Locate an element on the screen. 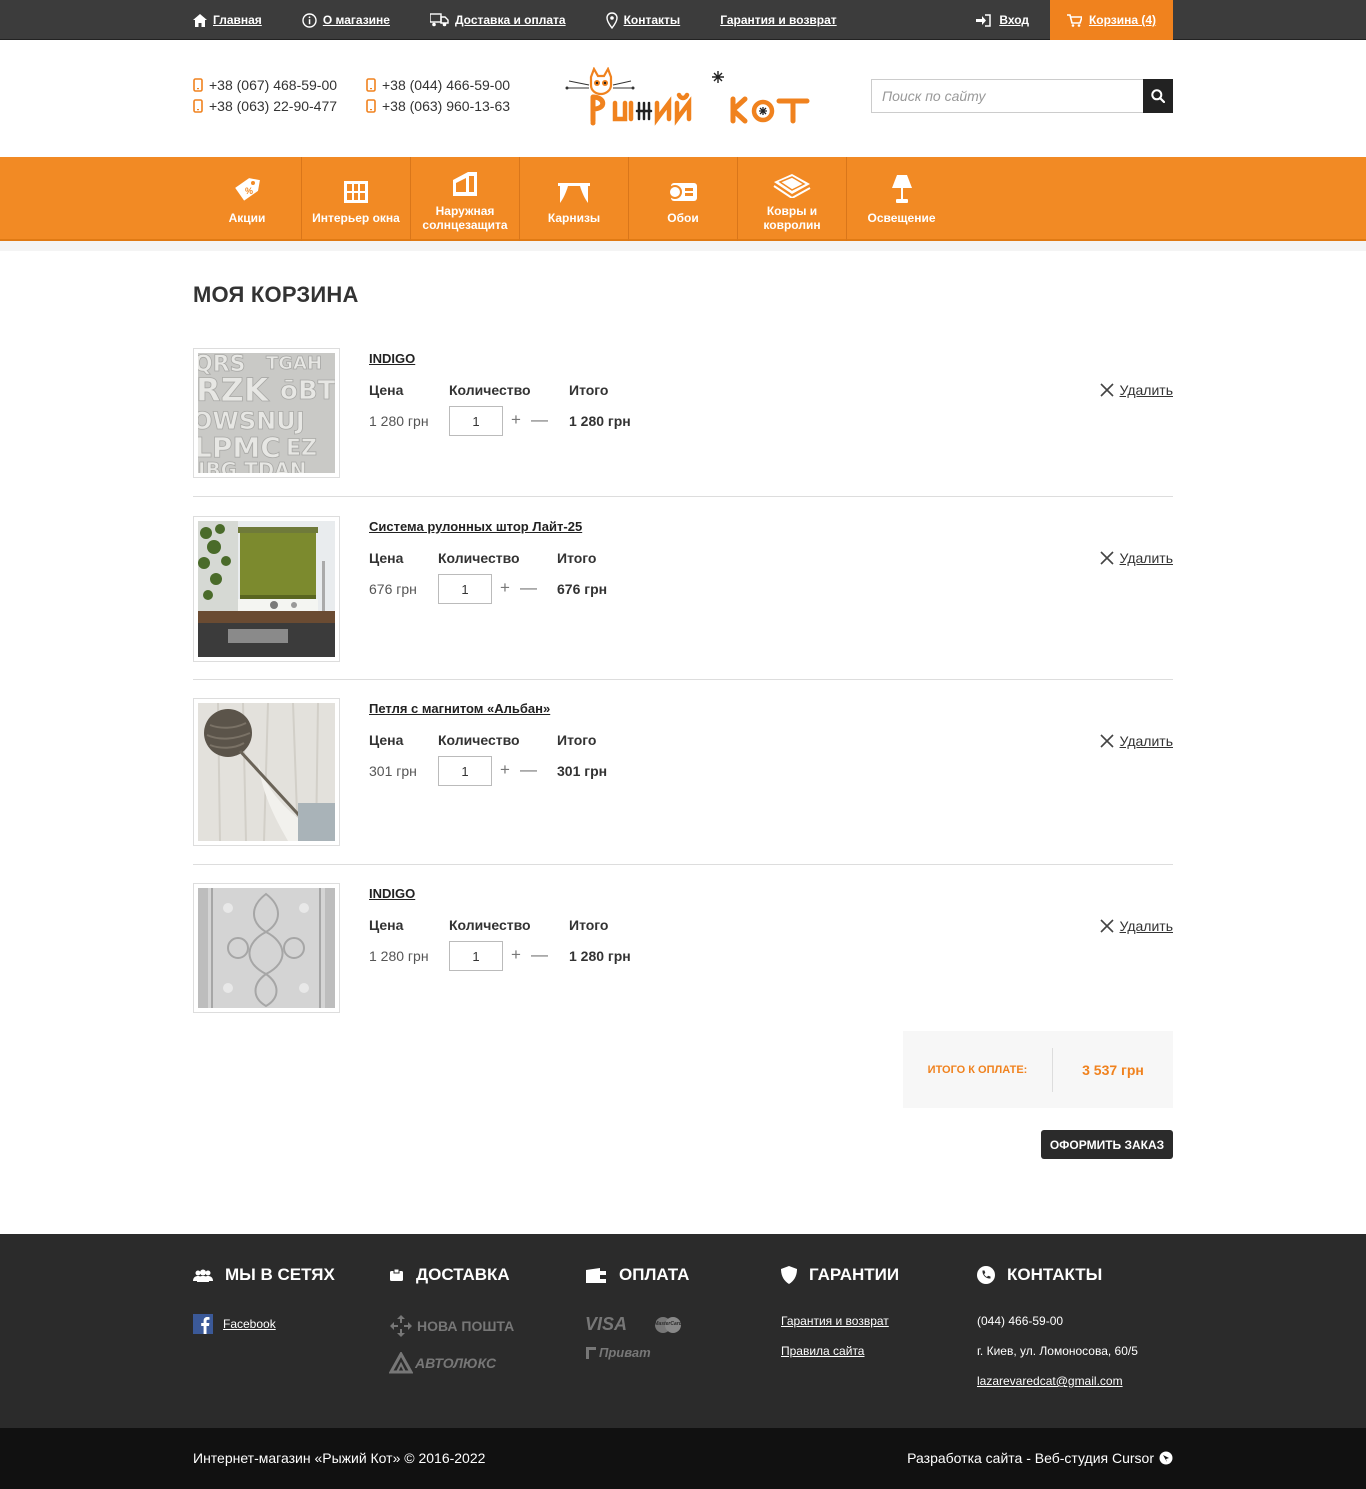  category-lighting: Освещение is located at coordinates (901, 199).